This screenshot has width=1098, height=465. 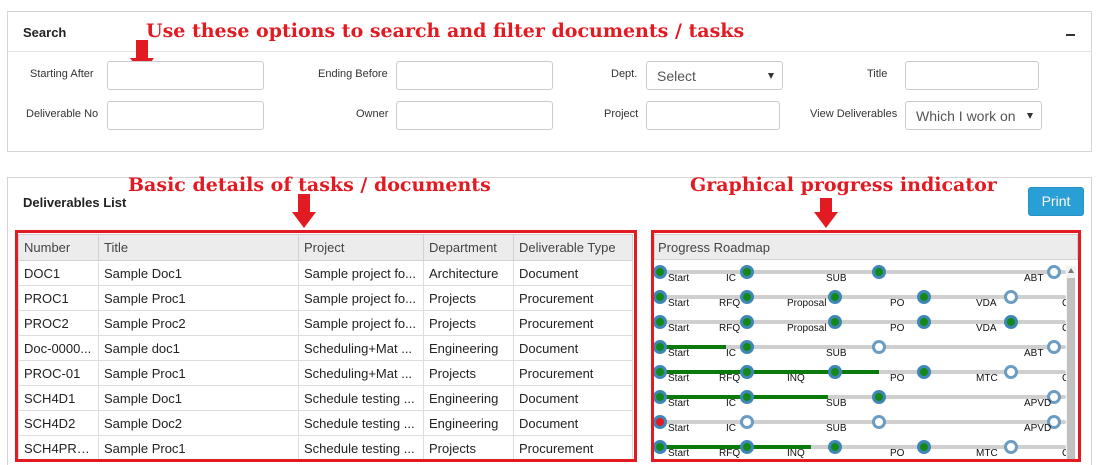 What do you see at coordinates (372, 114) in the screenshot?
I see `owner-label: Owner` at bounding box center [372, 114].